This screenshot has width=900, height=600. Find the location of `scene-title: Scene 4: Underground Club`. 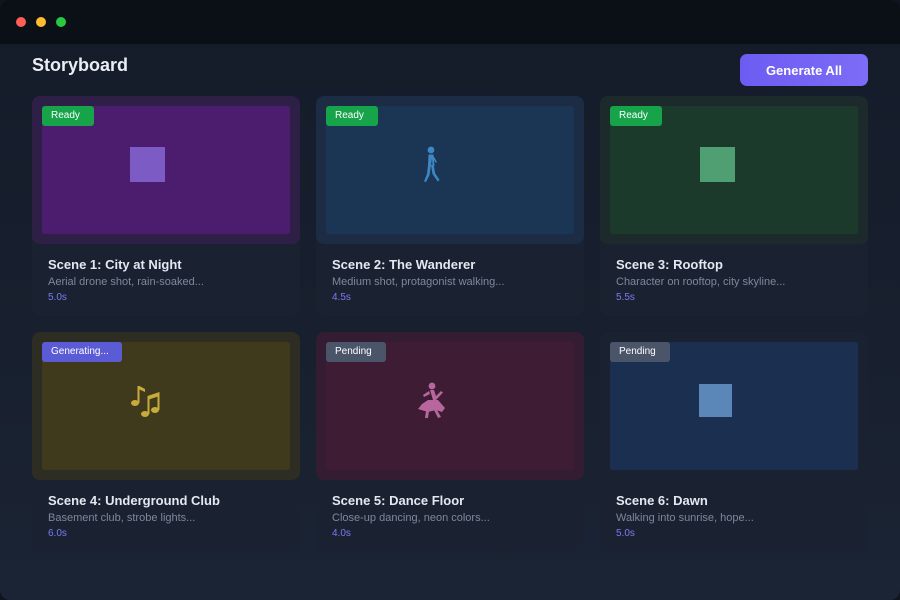

scene-title: Scene 4: Underground Club is located at coordinates (134, 500).